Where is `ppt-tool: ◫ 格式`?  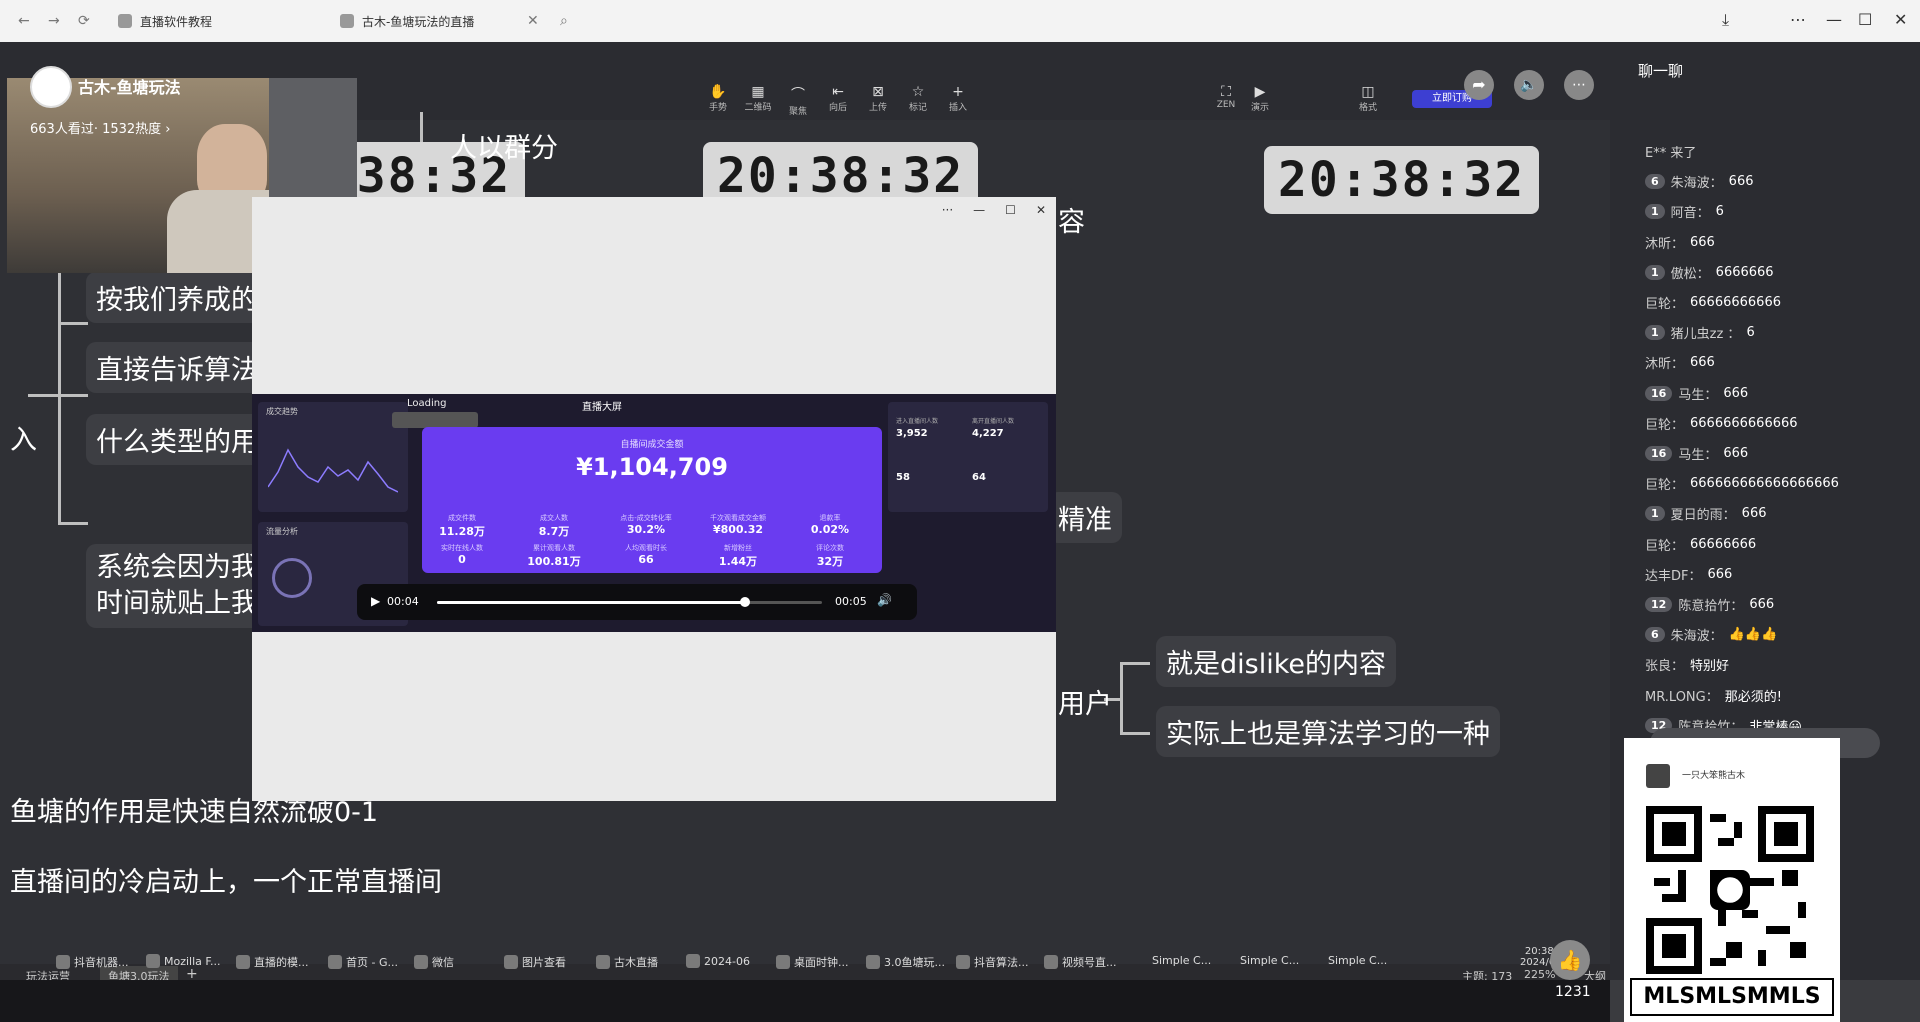
ppt-tool: ◫ 格式 is located at coordinates (1368, 98).